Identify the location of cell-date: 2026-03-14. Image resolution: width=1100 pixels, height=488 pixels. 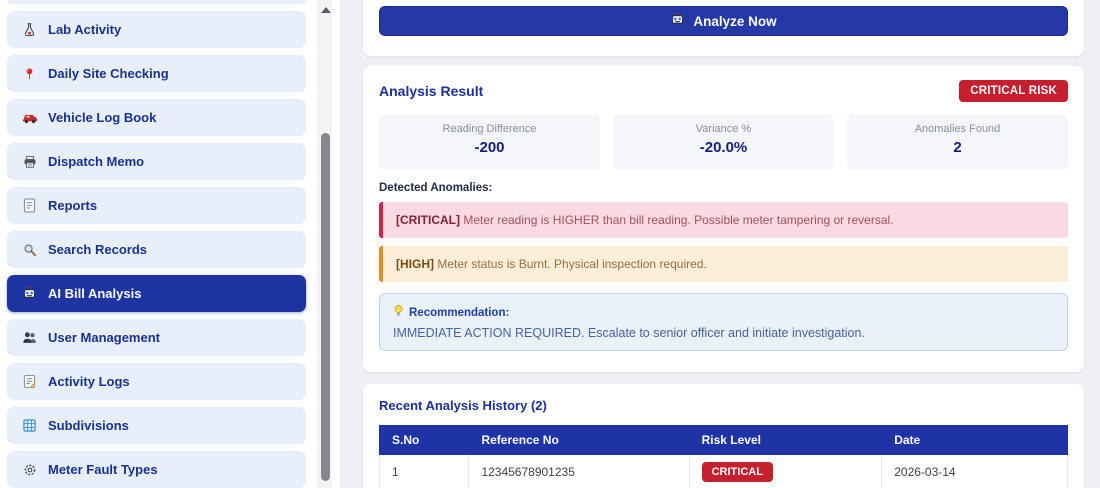
(974, 471).